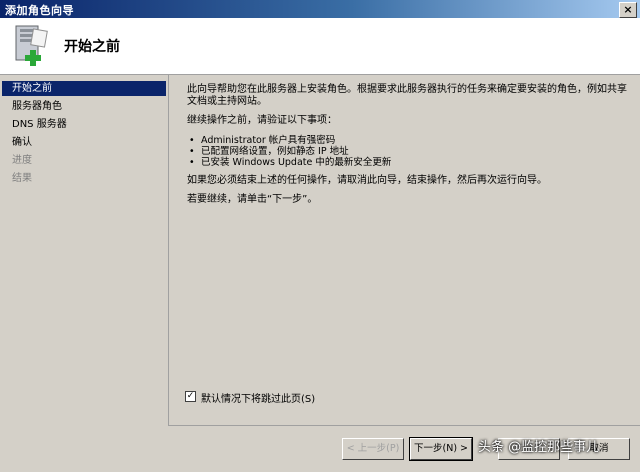  What do you see at coordinates (22, 160) in the screenshot?
I see `sidebar-item-progress: 进度` at bounding box center [22, 160].